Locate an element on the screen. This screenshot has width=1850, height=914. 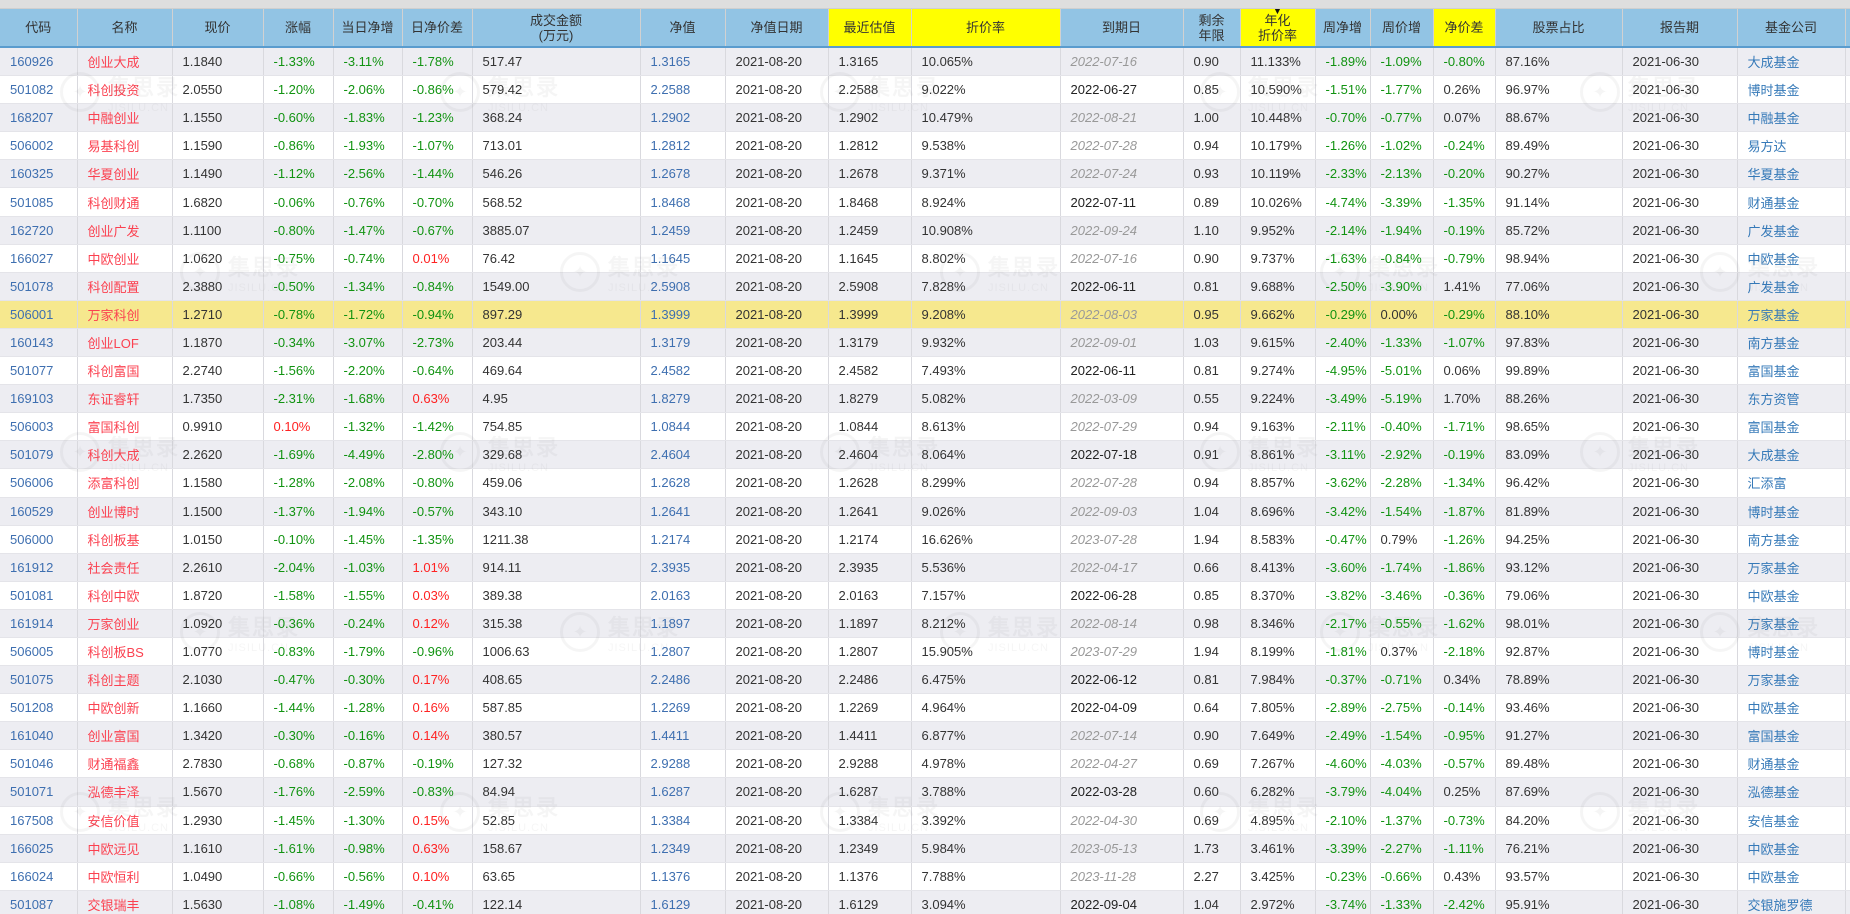
cell-name: 科创中欧 is located at coordinates (125, 595).